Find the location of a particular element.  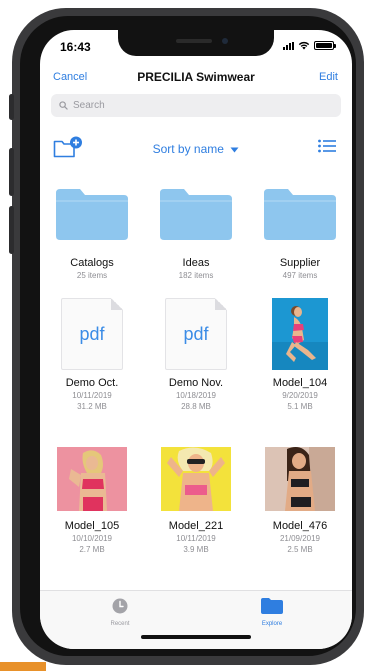

tab-bar: Recent Explore is located at coordinates (196, 619).